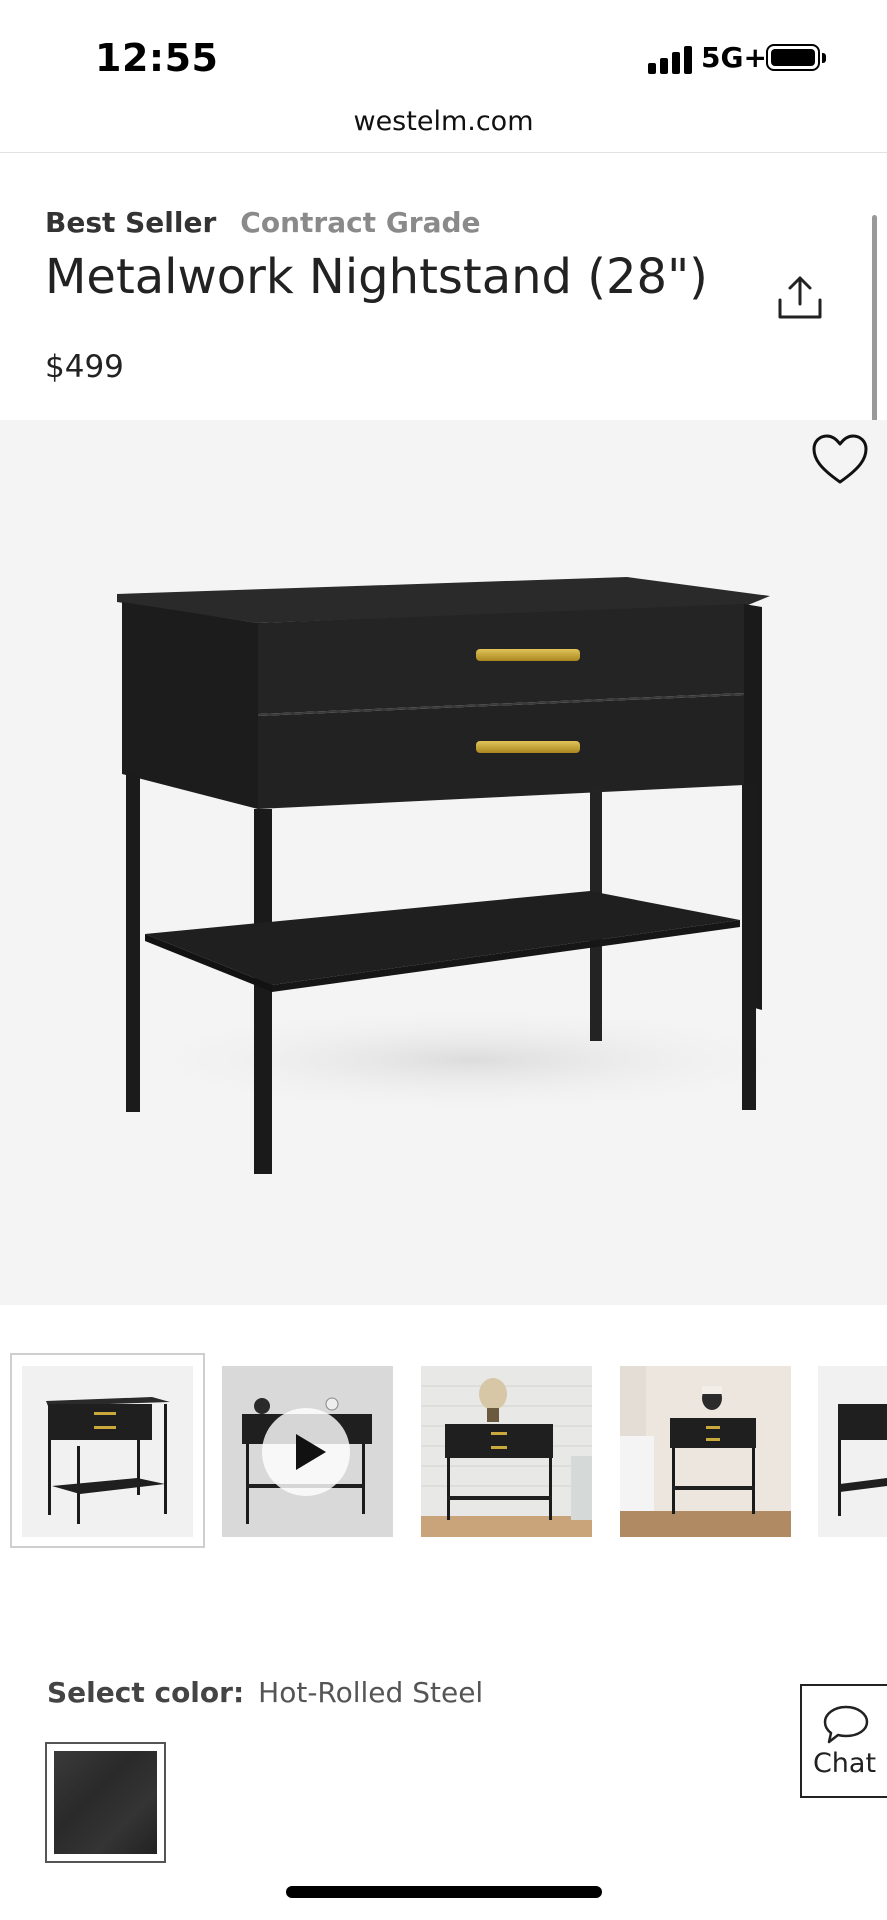 Image resolution: width=887 pixels, height=1920 pixels. I want to click on thumbnail-strip, so click(443, 1450).